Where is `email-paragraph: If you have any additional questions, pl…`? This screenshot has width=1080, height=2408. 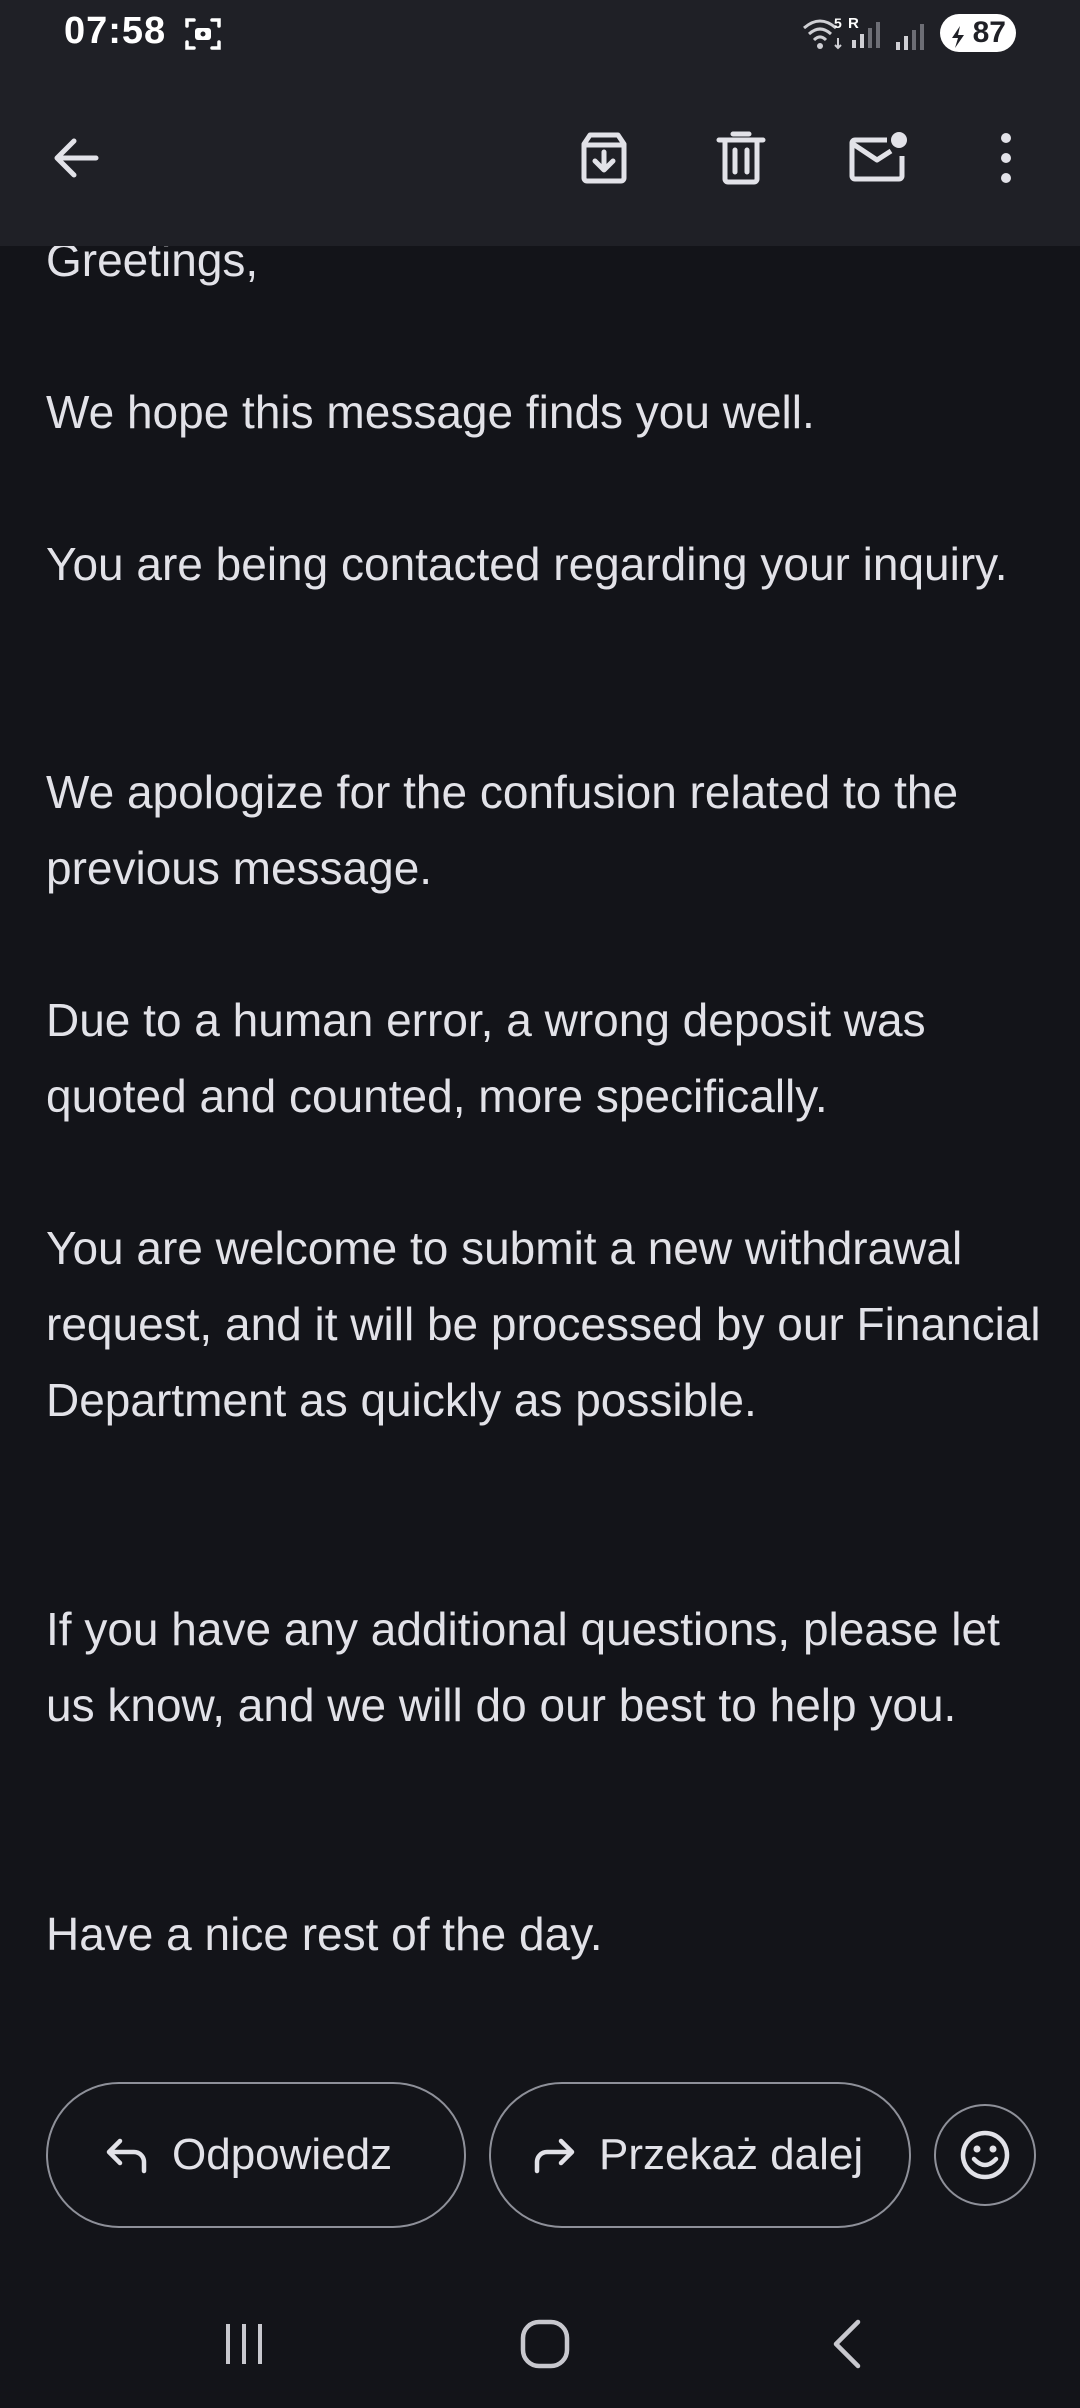 email-paragraph: If you have any additional questions, pl… is located at coordinates (523, 1667).